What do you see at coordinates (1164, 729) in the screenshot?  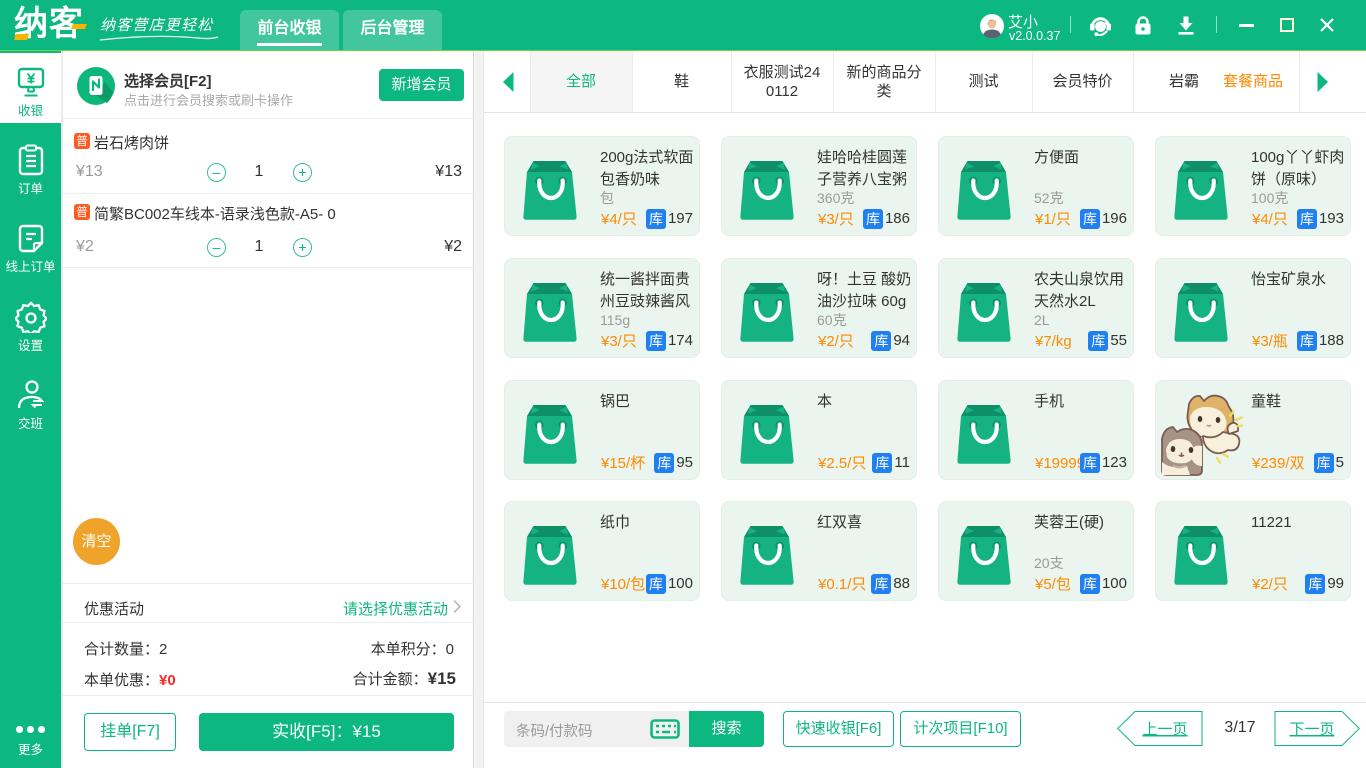 I see `svg-text: 上一页` at bounding box center [1164, 729].